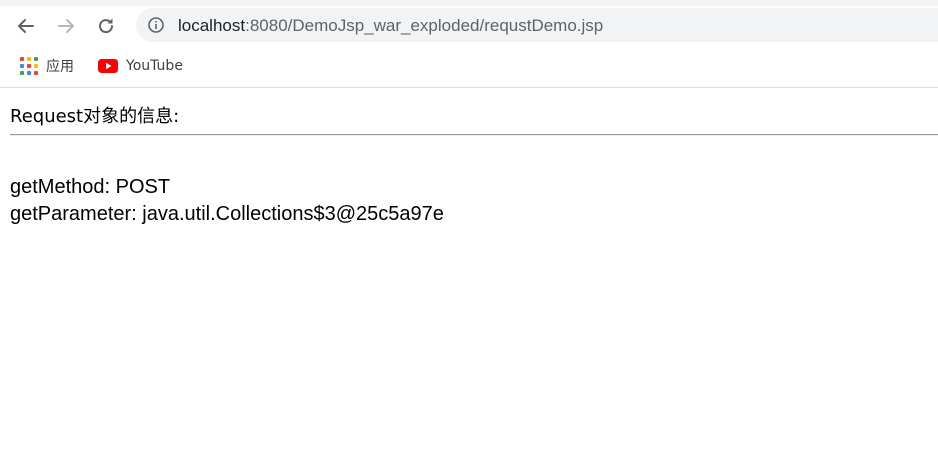 The height and width of the screenshot is (460, 938). I want to click on bookmark-youtube: YouTube, so click(140, 66).